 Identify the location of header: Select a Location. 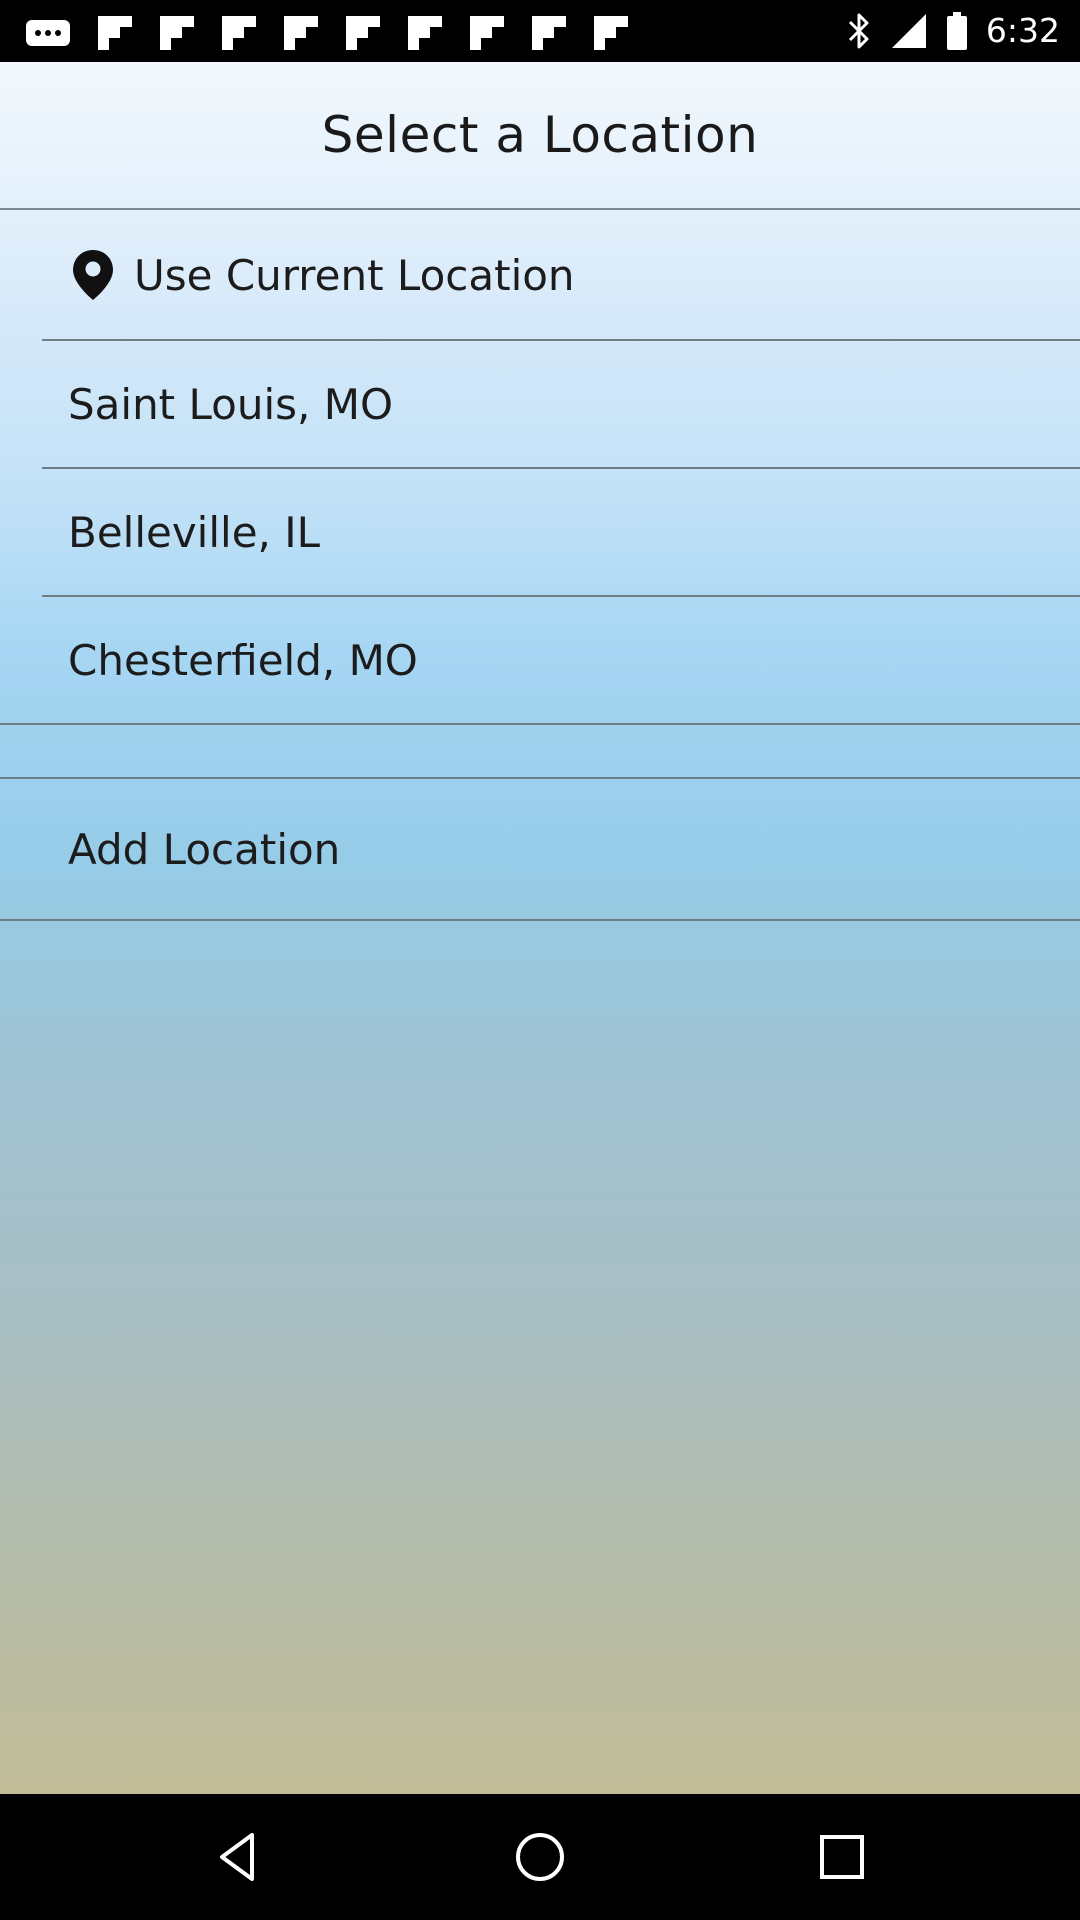
(540, 136).